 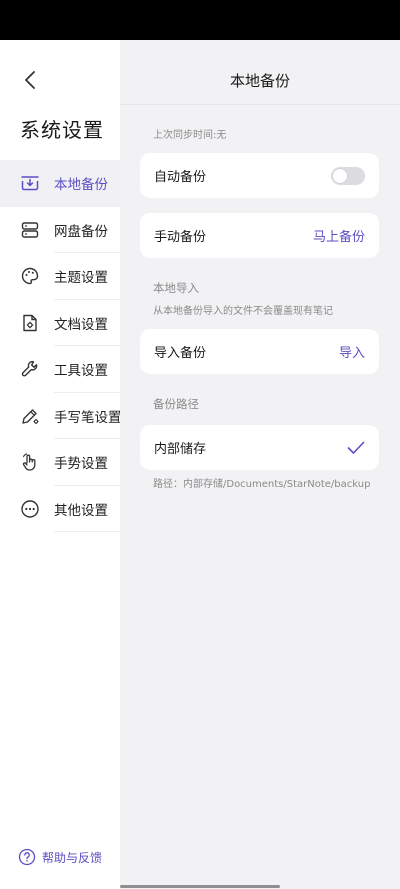 I want to click on back-arrow-icon, so click(x=30, y=80).